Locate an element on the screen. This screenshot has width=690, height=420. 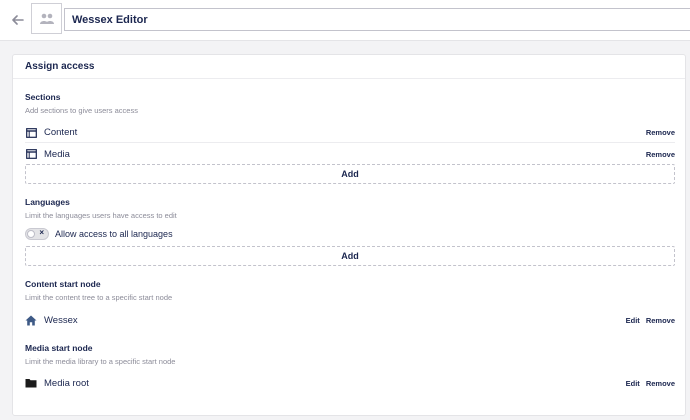
users-icon is located at coordinates (46, 18).